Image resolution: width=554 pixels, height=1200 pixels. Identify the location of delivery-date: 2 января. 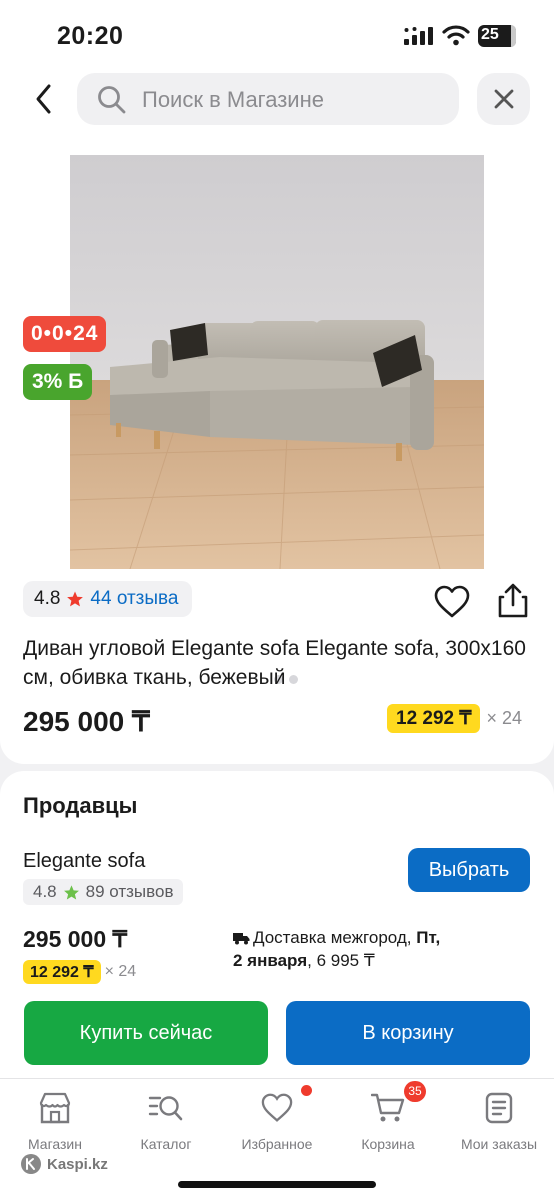
(270, 960).